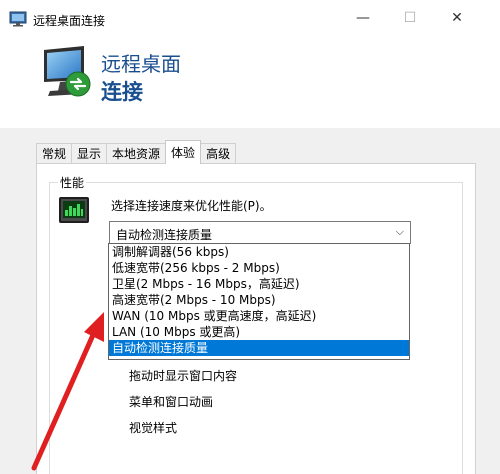 This screenshot has height=474, width=500. I want to click on chevron-down-icon: ⌵, so click(400, 232).